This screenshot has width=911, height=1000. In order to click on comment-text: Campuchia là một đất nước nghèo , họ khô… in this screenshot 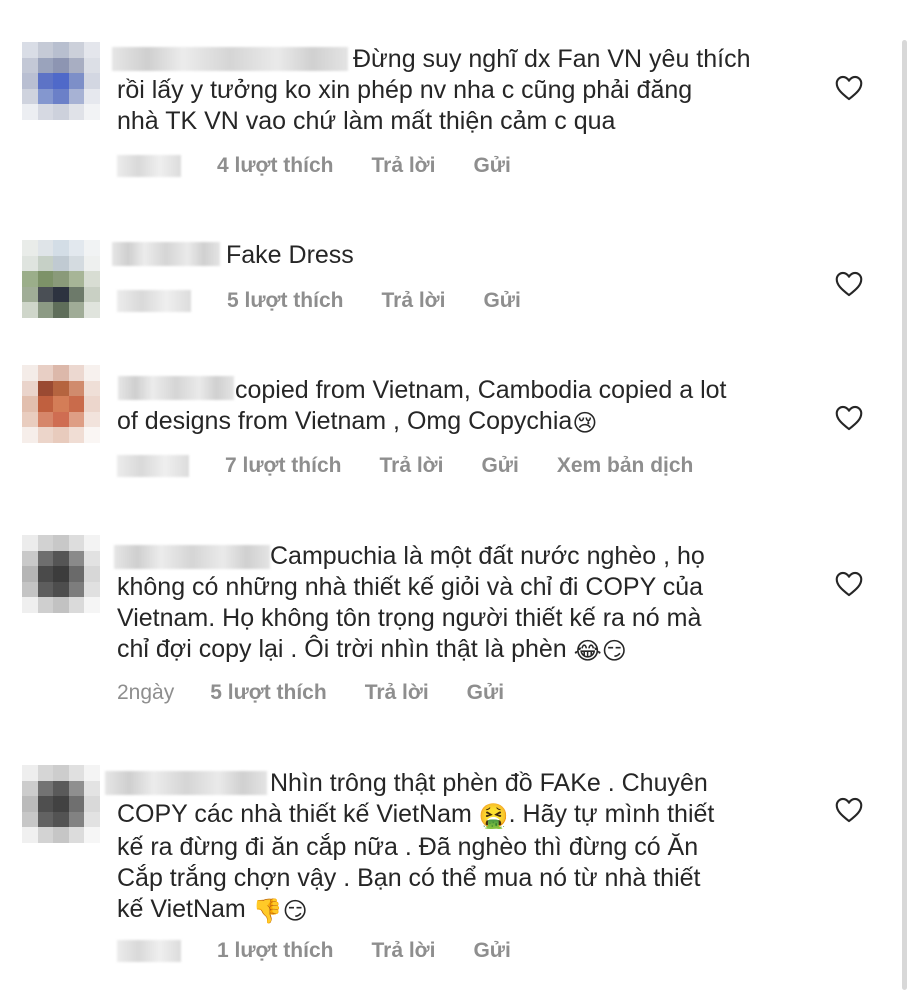, I will do `click(411, 603)`.